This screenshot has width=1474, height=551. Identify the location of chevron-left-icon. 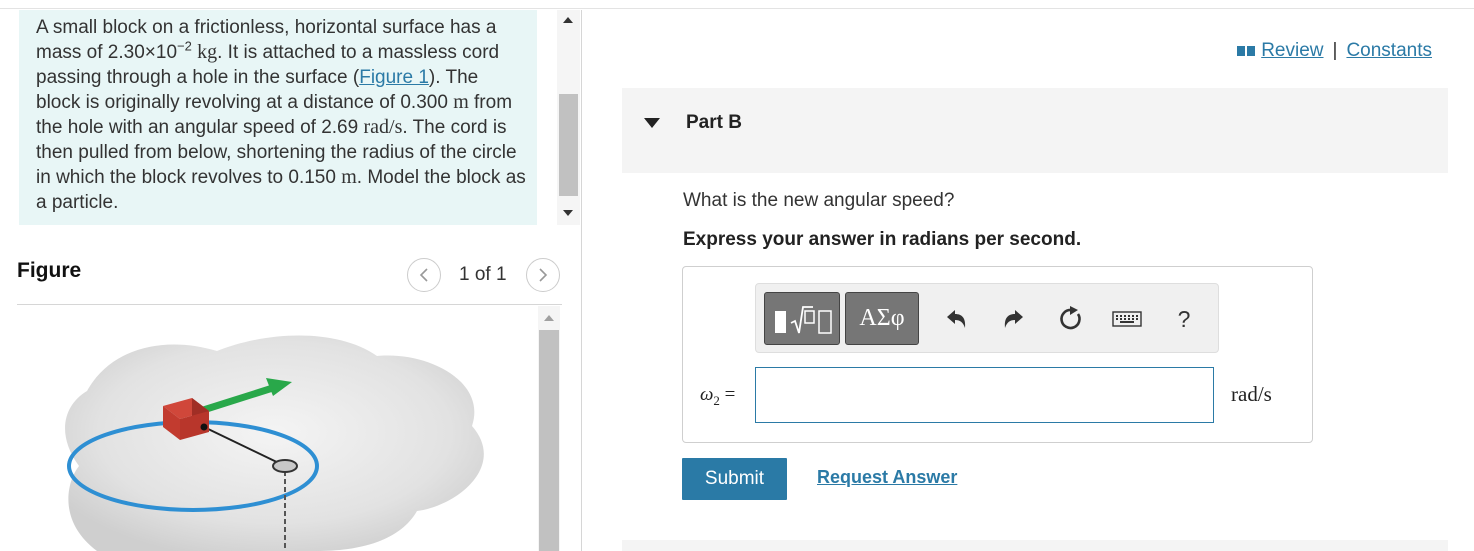
(423, 275).